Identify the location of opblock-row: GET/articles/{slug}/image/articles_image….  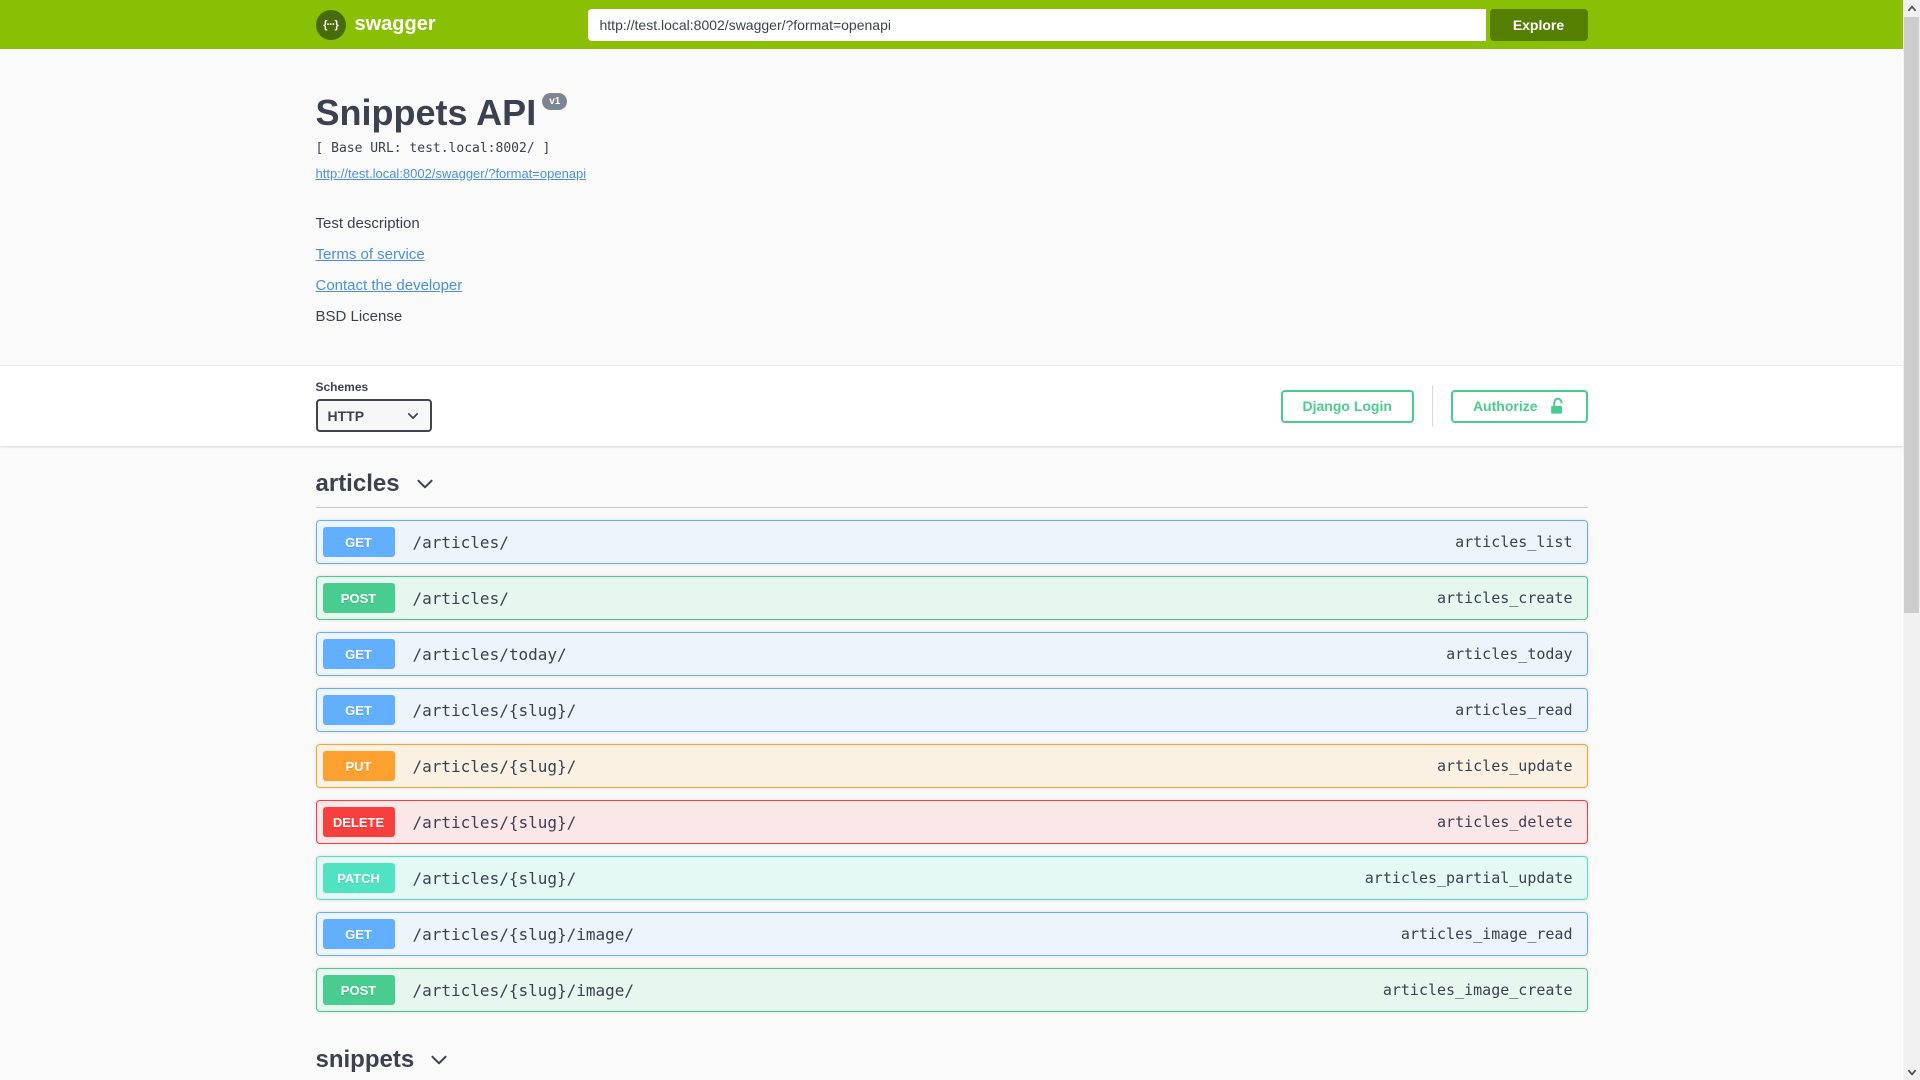
(951, 934).